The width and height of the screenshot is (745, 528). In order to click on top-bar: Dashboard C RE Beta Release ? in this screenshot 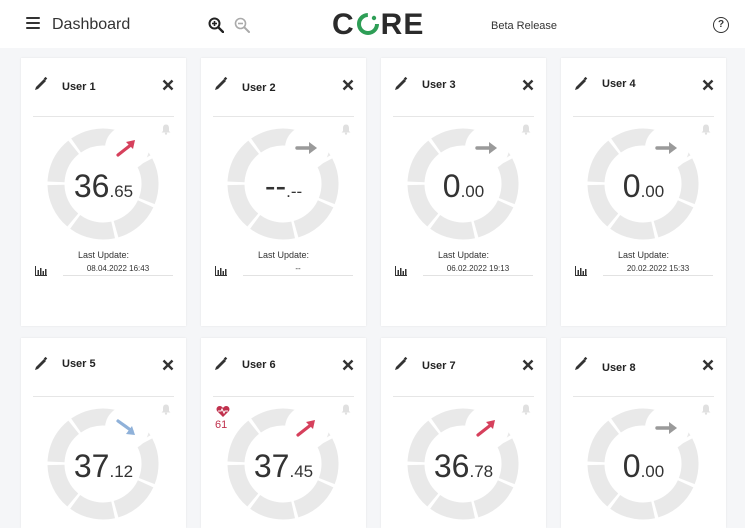, I will do `click(372, 24)`.